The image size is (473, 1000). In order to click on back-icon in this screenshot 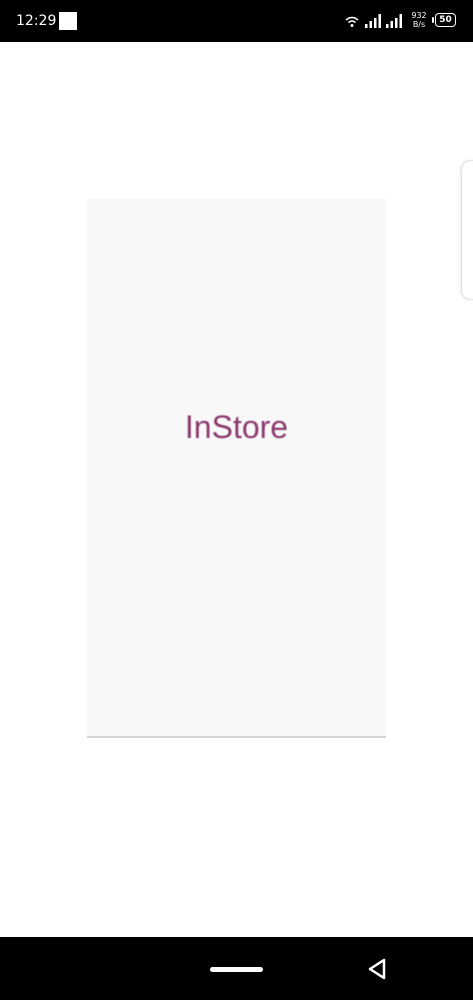, I will do `click(377, 969)`.